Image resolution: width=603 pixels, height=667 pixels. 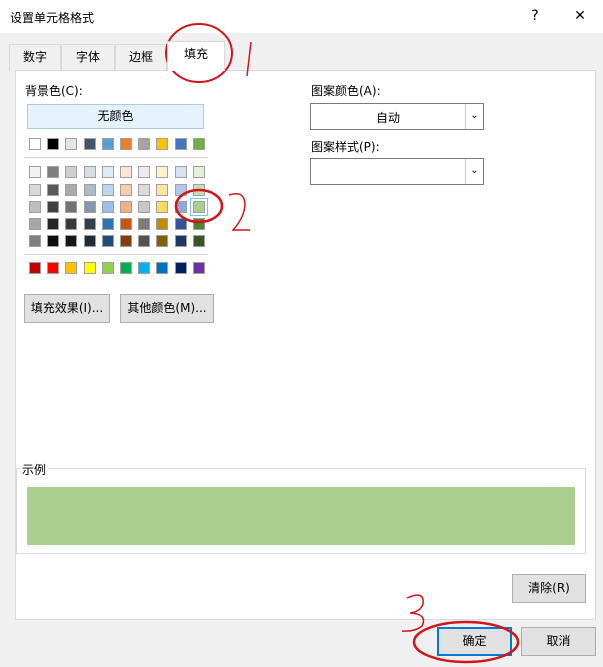 I want to click on pattern-style-select: ⌄, so click(x=397, y=171).